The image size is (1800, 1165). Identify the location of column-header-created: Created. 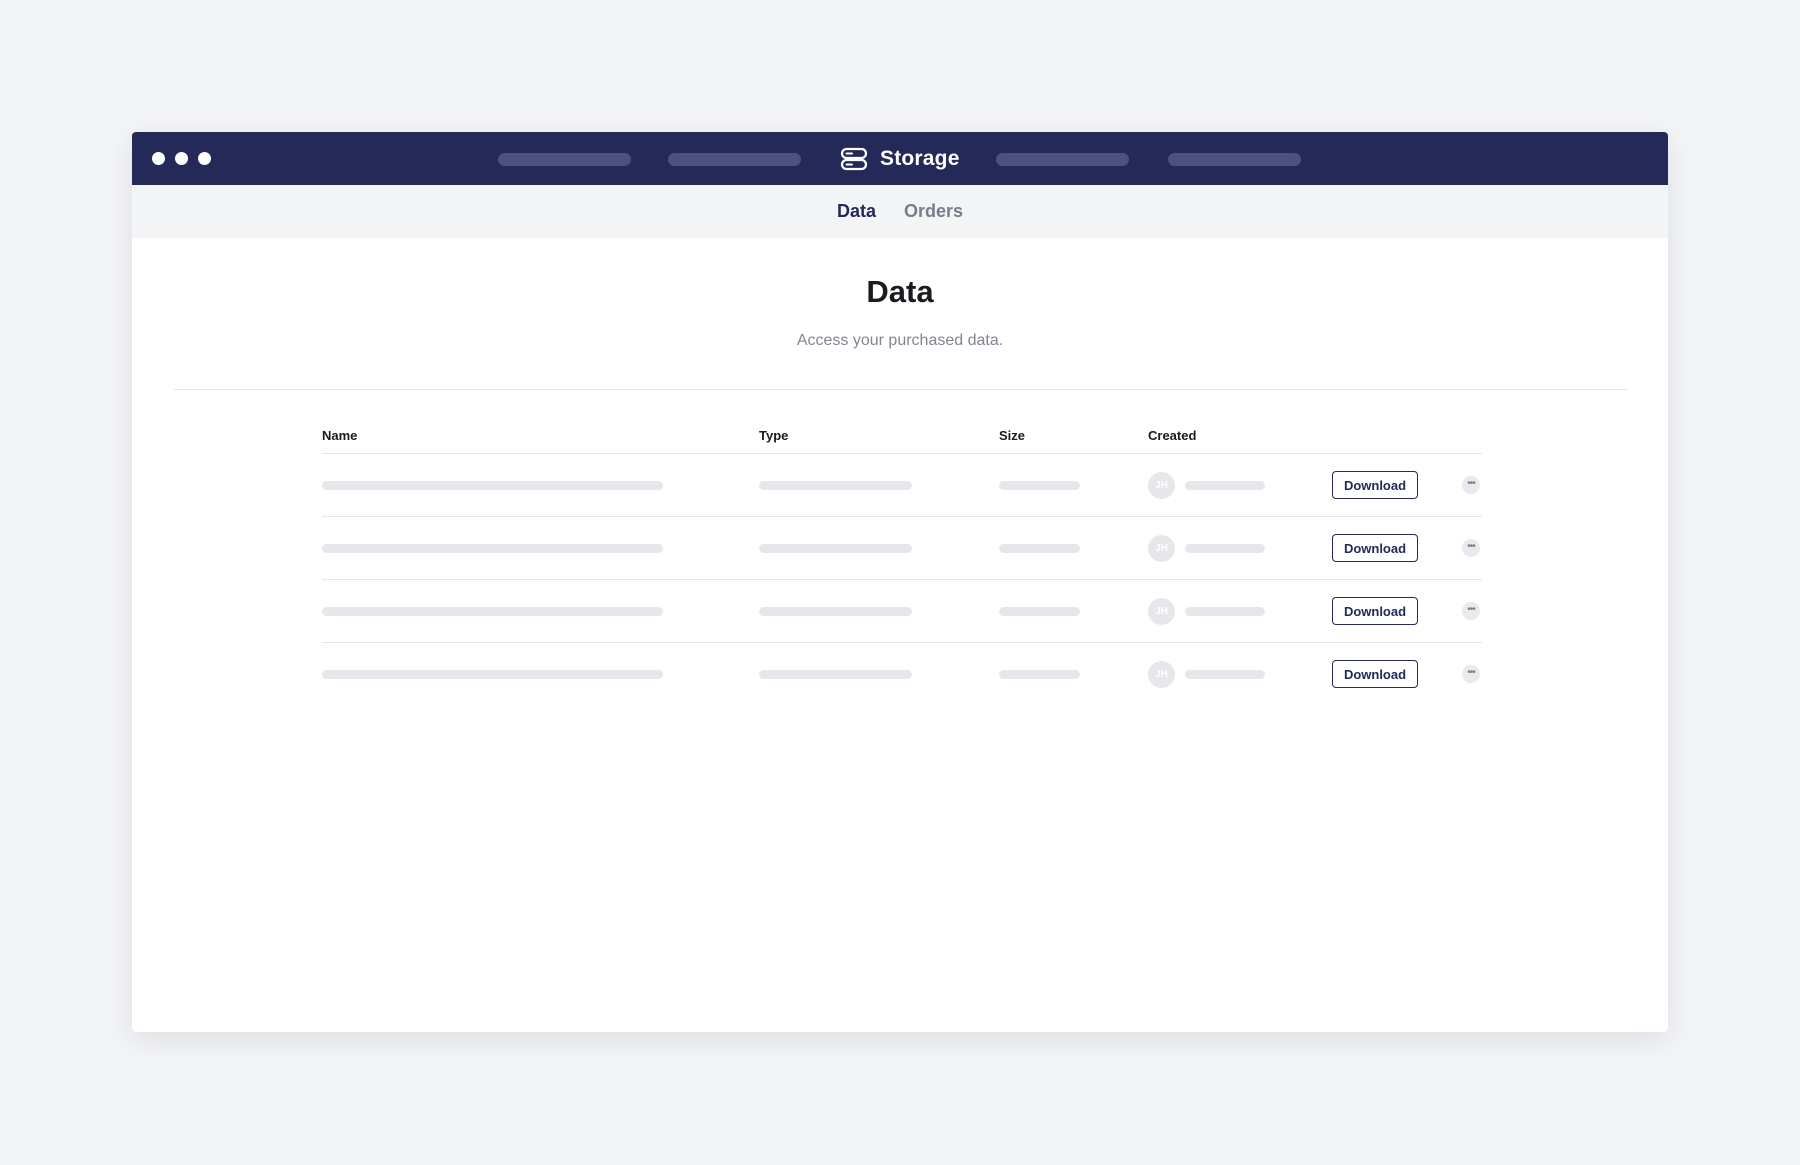
(1172, 435).